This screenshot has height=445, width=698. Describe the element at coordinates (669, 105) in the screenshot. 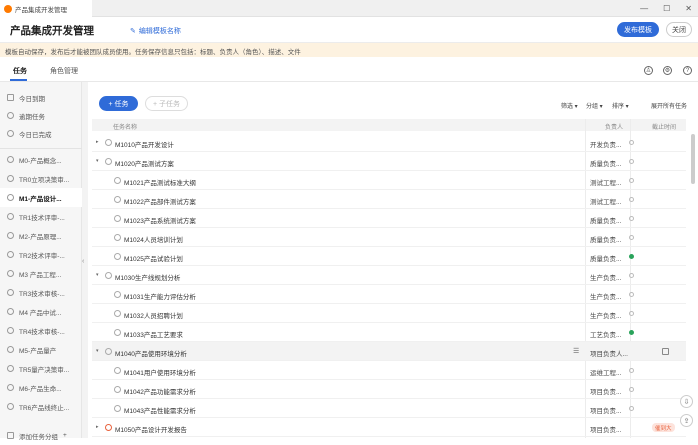

I see `expand-all-button: 展开所有任务` at that location.